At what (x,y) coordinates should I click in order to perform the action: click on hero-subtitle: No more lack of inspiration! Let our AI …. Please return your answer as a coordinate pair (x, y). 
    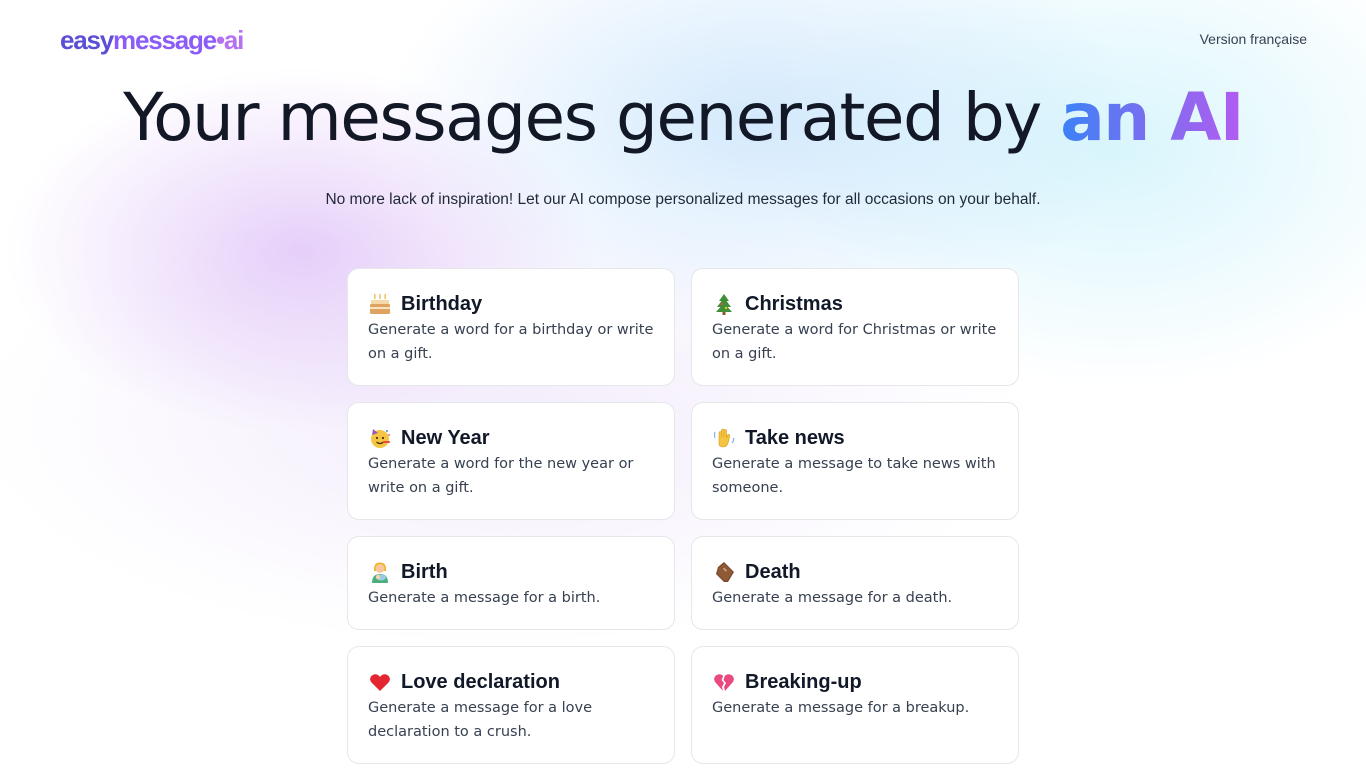
    Looking at the image, I should click on (683, 199).